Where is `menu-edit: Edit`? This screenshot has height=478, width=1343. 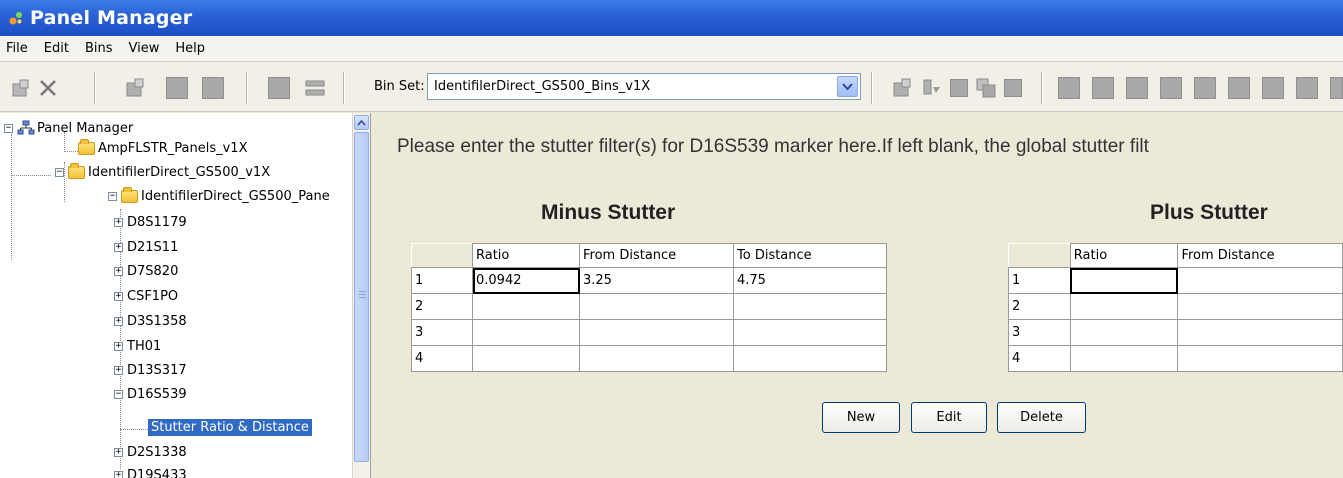
menu-edit: Edit is located at coordinates (56, 48).